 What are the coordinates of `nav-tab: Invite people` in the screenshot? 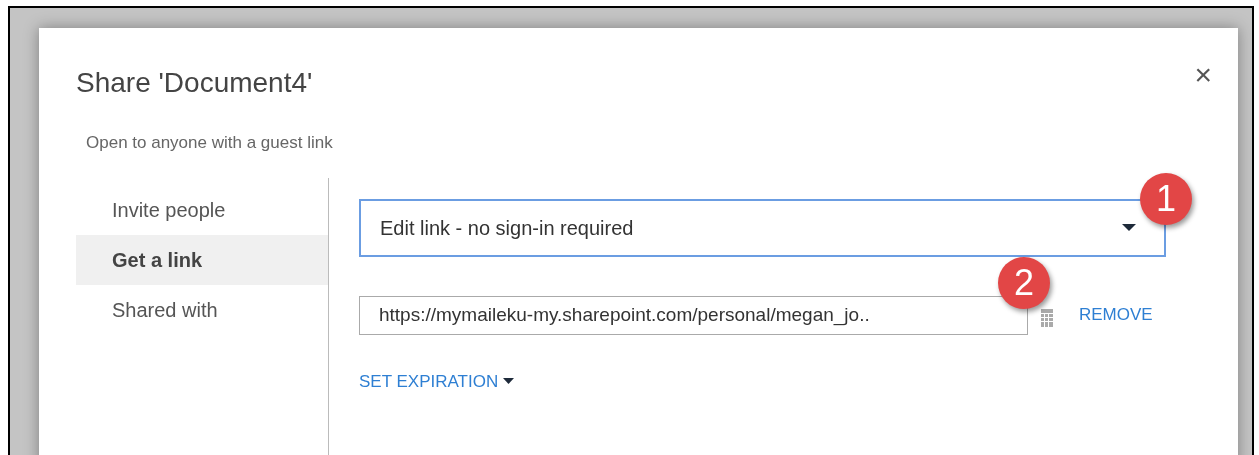 It's located at (202, 209).